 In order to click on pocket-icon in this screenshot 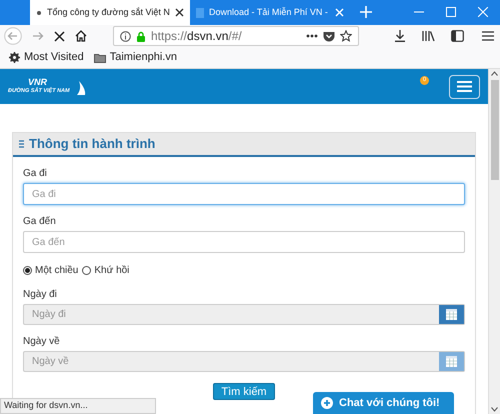, I will do `click(329, 36)`.